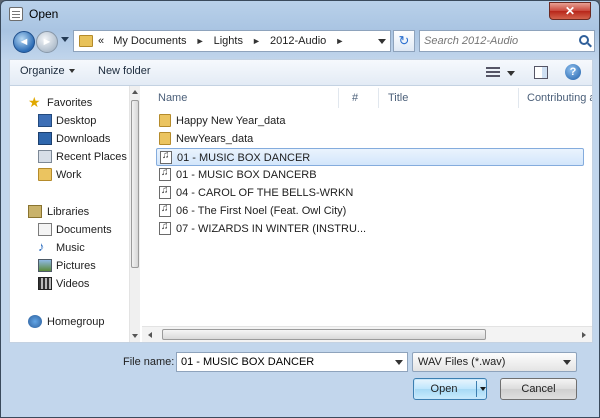  I want to click on sidebar-item-downloads: Downloads, so click(70, 139).